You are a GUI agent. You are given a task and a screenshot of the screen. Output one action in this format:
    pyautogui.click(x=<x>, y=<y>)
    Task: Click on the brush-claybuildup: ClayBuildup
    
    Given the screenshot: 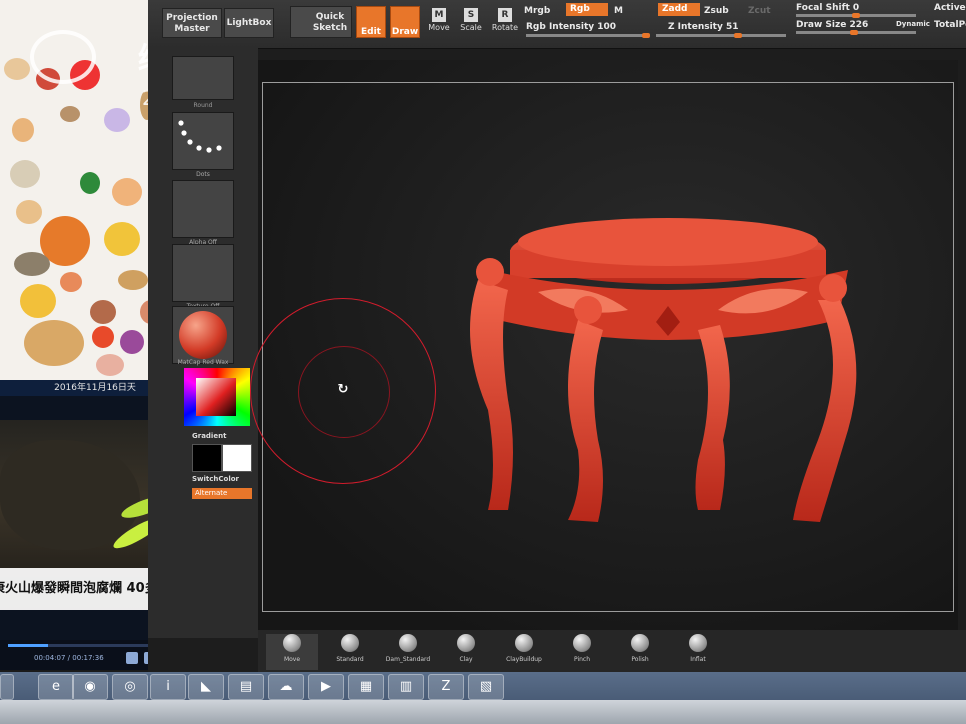 What is the action you would take?
    pyautogui.click(x=524, y=652)
    